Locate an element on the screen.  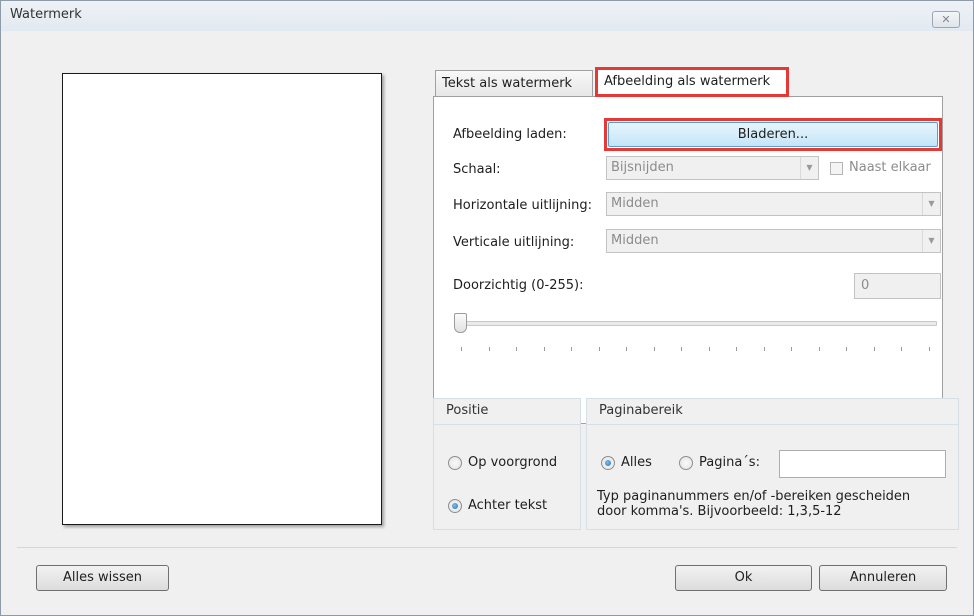
side-by-side-label: Naast elkaar is located at coordinates (890, 167).